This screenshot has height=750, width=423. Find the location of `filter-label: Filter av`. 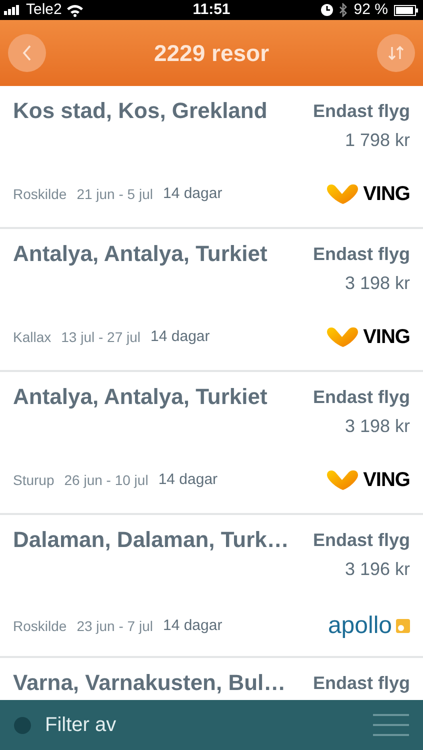

filter-label: Filter av is located at coordinates (80, 725).